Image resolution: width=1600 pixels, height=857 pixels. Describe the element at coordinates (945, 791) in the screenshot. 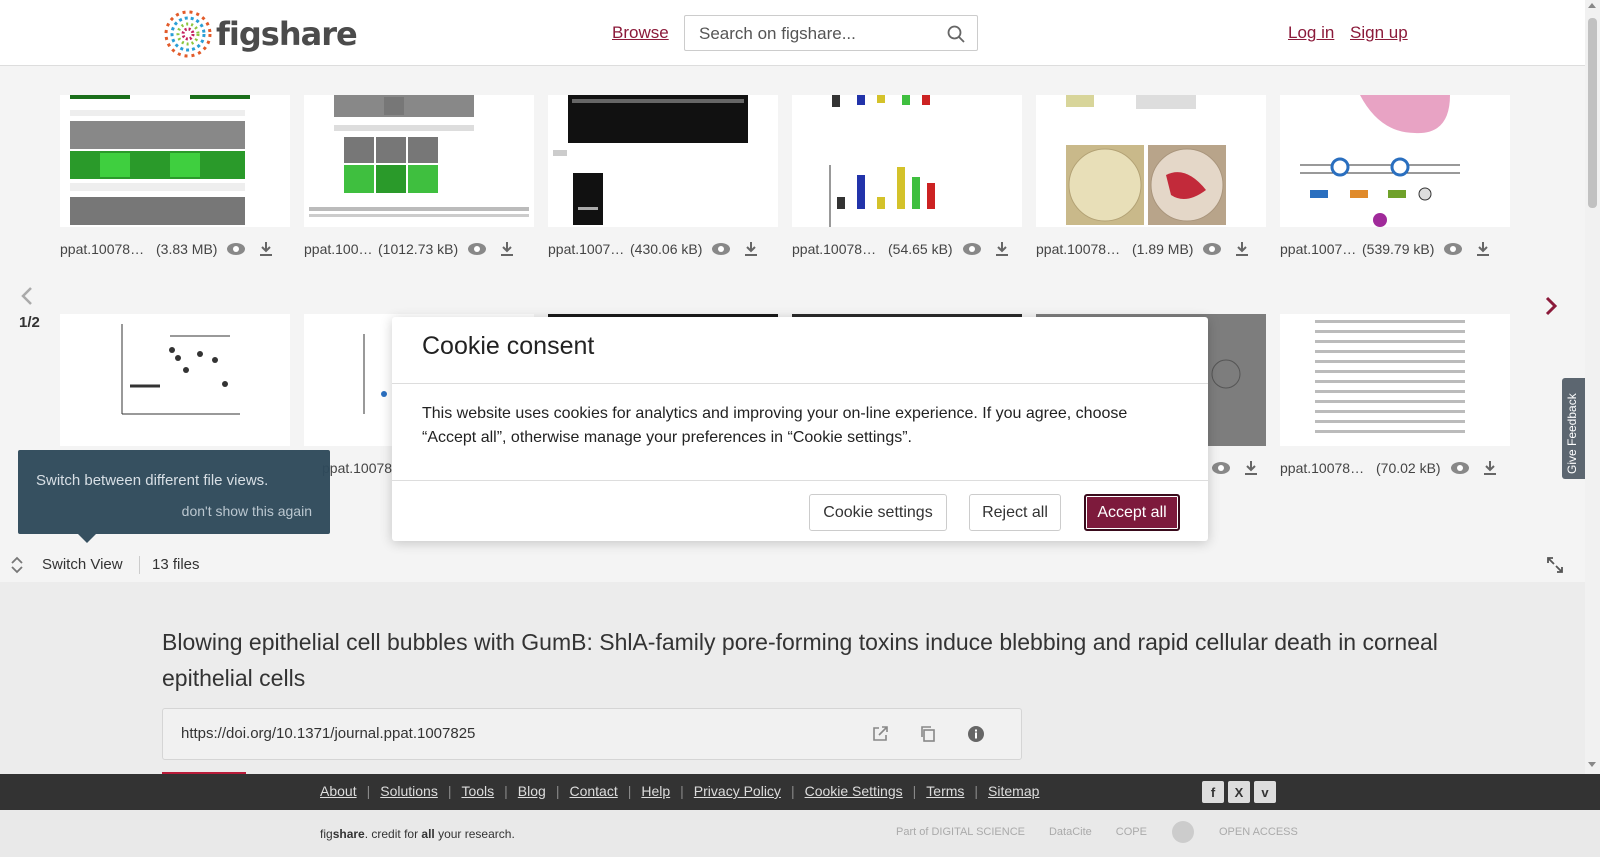

I see `footer-link-terms: Terms` at that location.